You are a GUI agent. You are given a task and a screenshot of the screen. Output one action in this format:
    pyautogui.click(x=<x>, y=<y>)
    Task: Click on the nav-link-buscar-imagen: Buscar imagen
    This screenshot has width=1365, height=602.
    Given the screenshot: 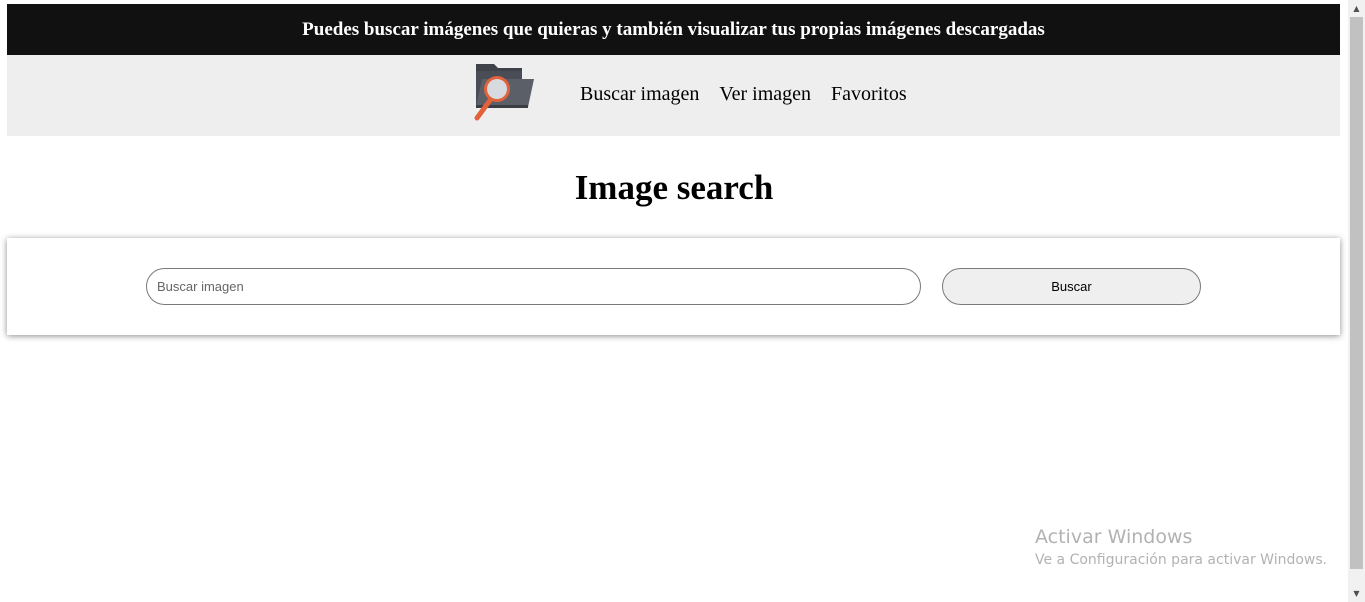 What is the action you would take?
    pyautogui.click(x=639, y=94)
    